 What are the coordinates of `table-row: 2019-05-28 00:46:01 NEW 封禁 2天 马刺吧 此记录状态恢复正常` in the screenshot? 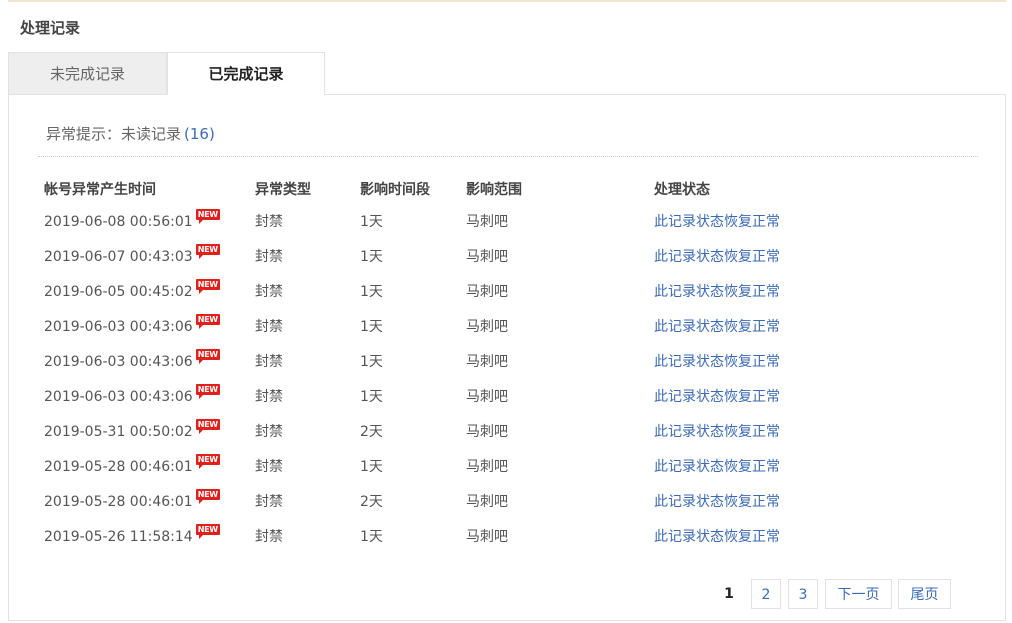 It's located at (507, 502).